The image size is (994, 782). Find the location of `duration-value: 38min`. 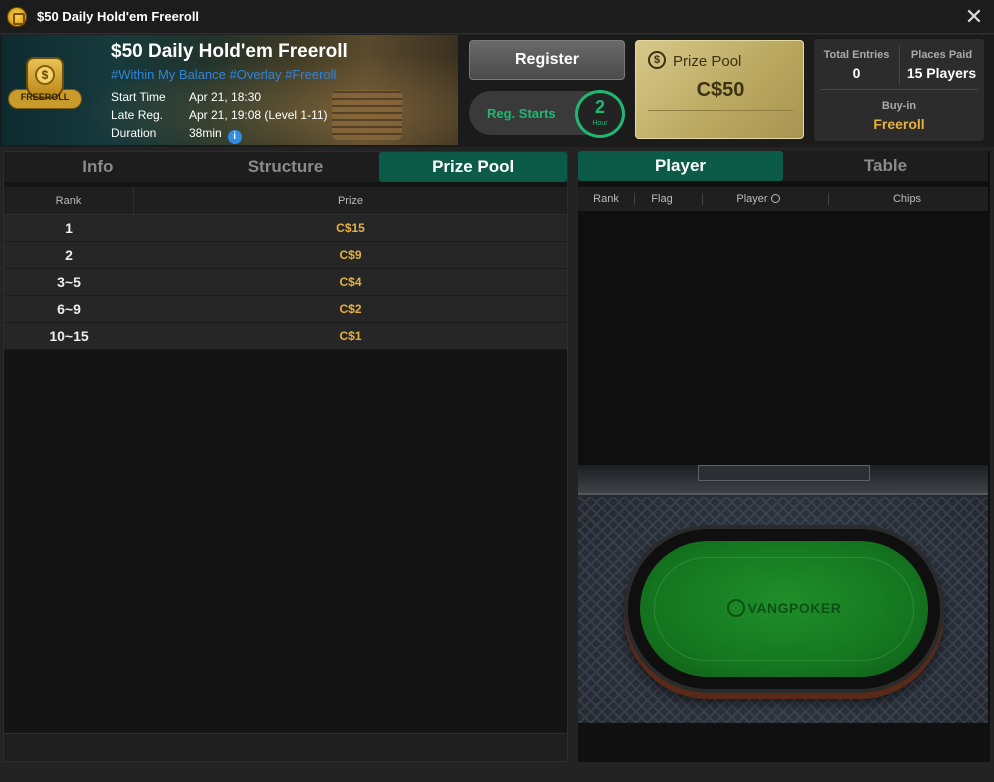

duration-value: 38min is located at coordinates (205, 133).